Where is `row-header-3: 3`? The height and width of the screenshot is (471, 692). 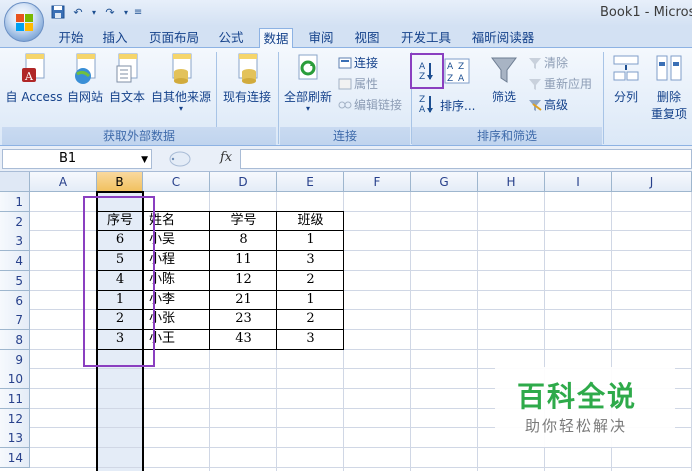 row-header-3: 3 is located at coordinates (15, 241).